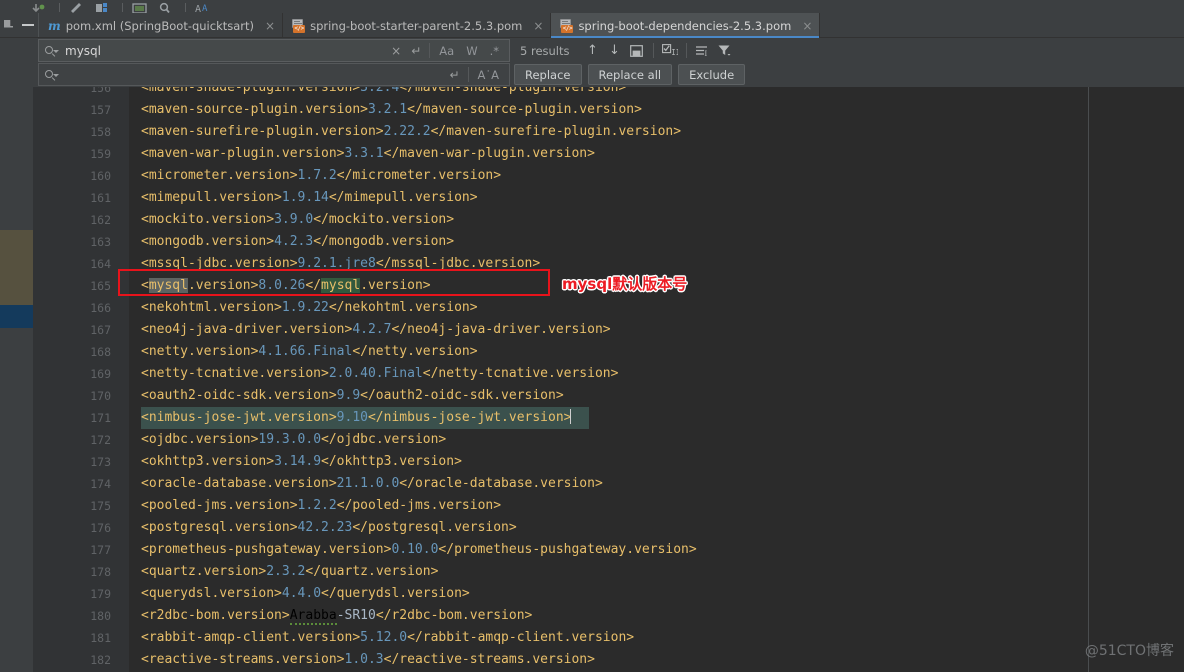 The width and height of the screenshot is (1184, 672). What do you see at coordinates (670, 51) in the screenshot?
I see `select-all-occurrences-icon: II` at bounding box center [670, 51].